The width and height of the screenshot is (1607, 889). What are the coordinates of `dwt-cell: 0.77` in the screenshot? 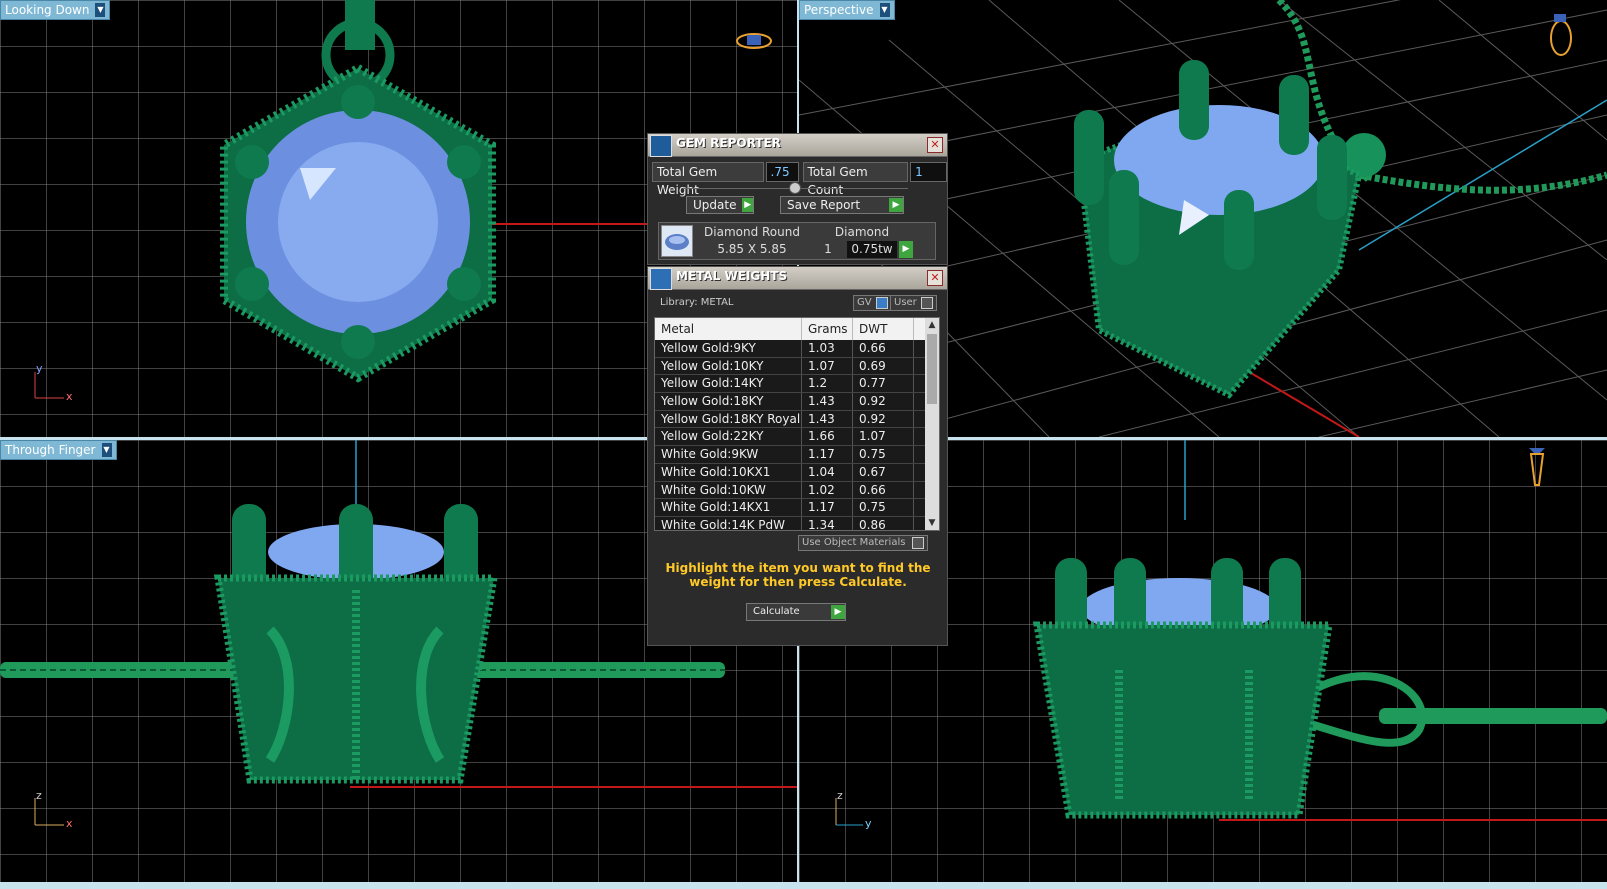 It's located at (883, 384).